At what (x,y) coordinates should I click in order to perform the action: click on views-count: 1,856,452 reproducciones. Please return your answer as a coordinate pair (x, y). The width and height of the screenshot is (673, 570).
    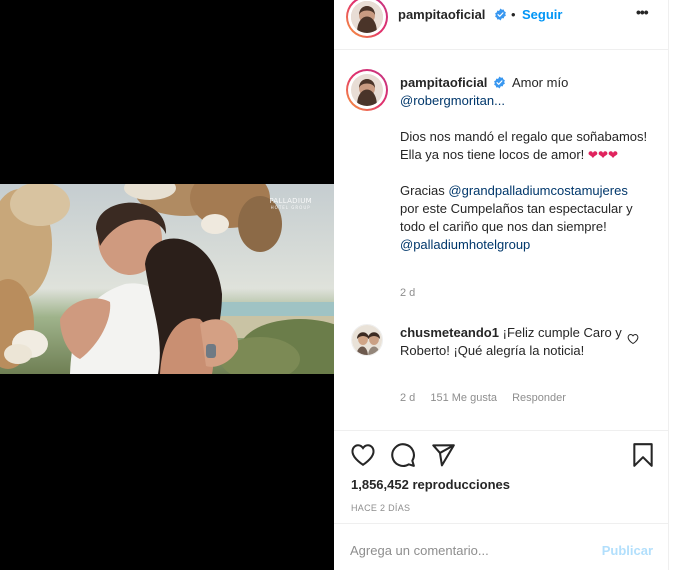
    Looking at the image, I should click on (430, 484).